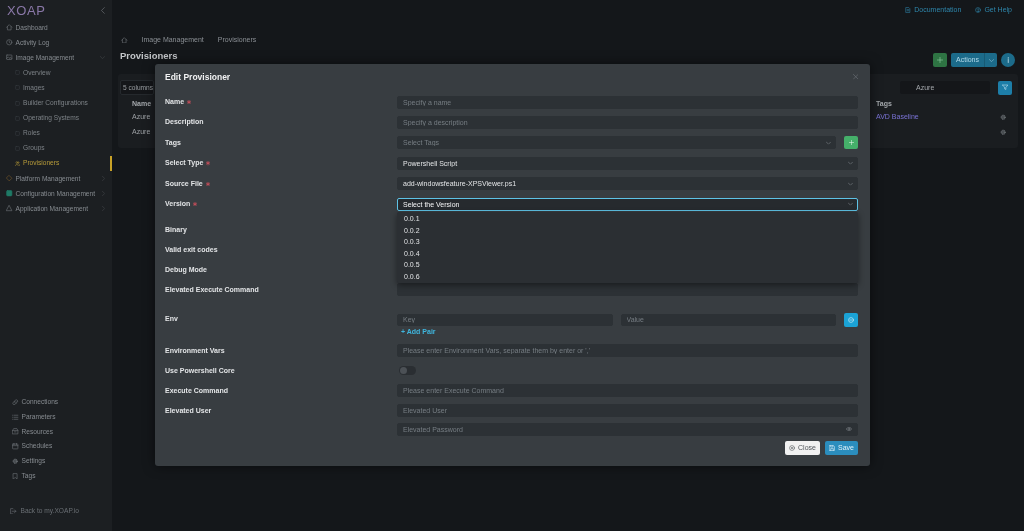 The image size is (1024, 531). I want to click on page-title: Provisioners, so click(149, 55).